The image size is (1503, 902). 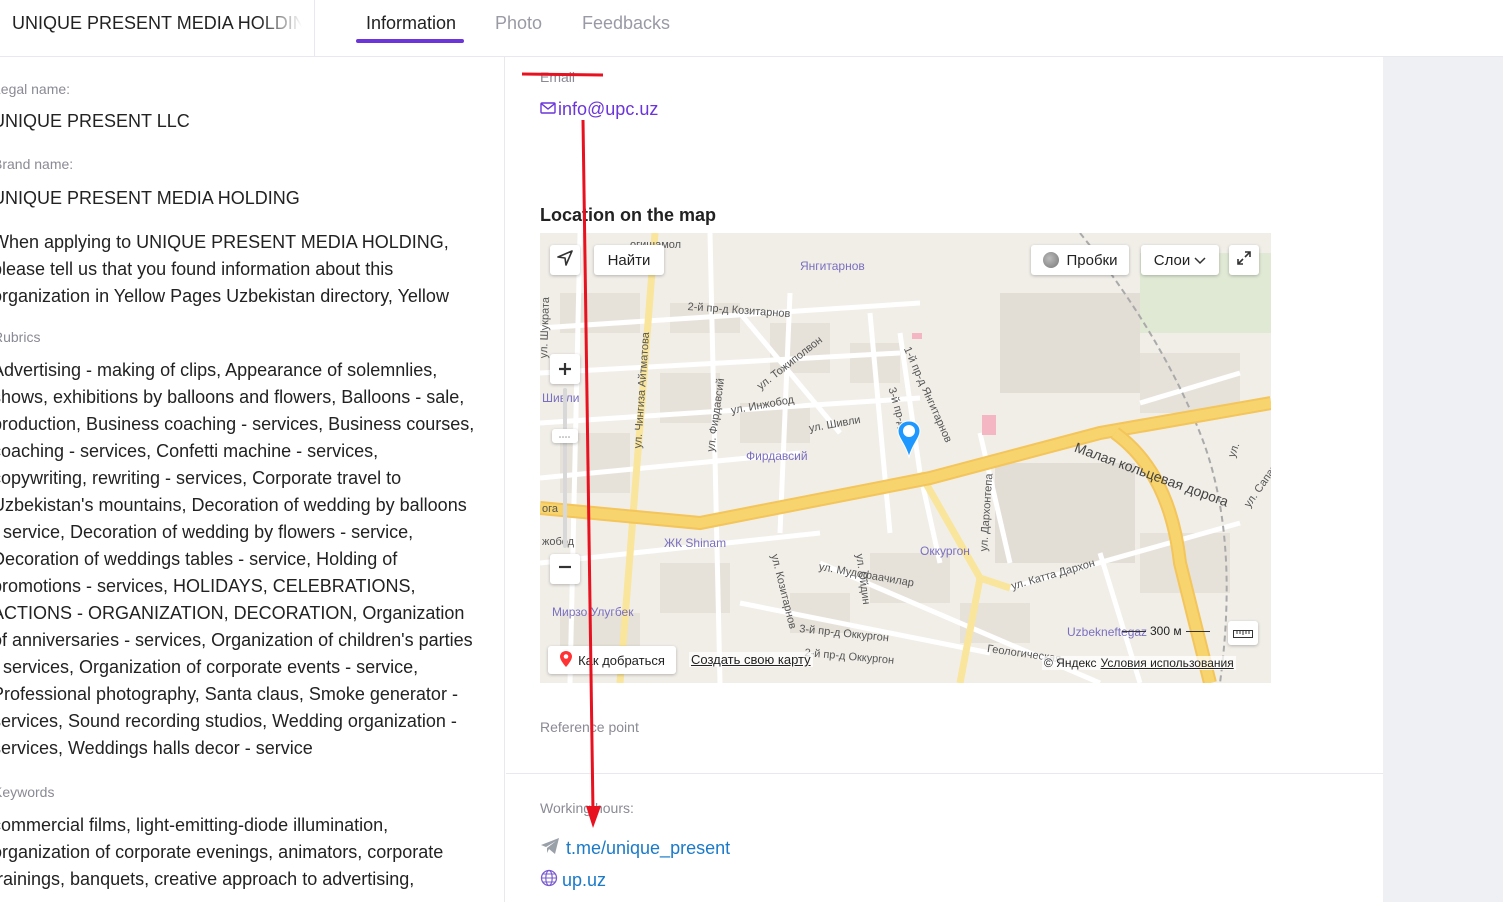 I want to click on copyright-text: © Яндекс, so click(x=1070, y=663).